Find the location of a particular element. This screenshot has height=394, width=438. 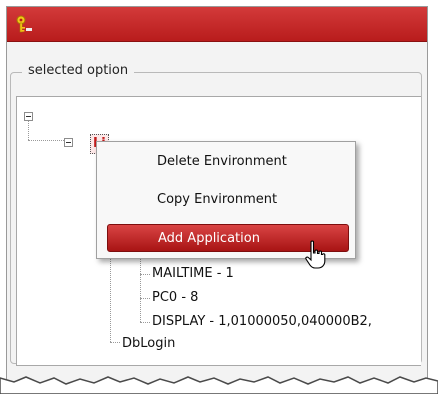

tree-node-mailtime: MAILTIME - 1 is located at coordinates (193, 273).